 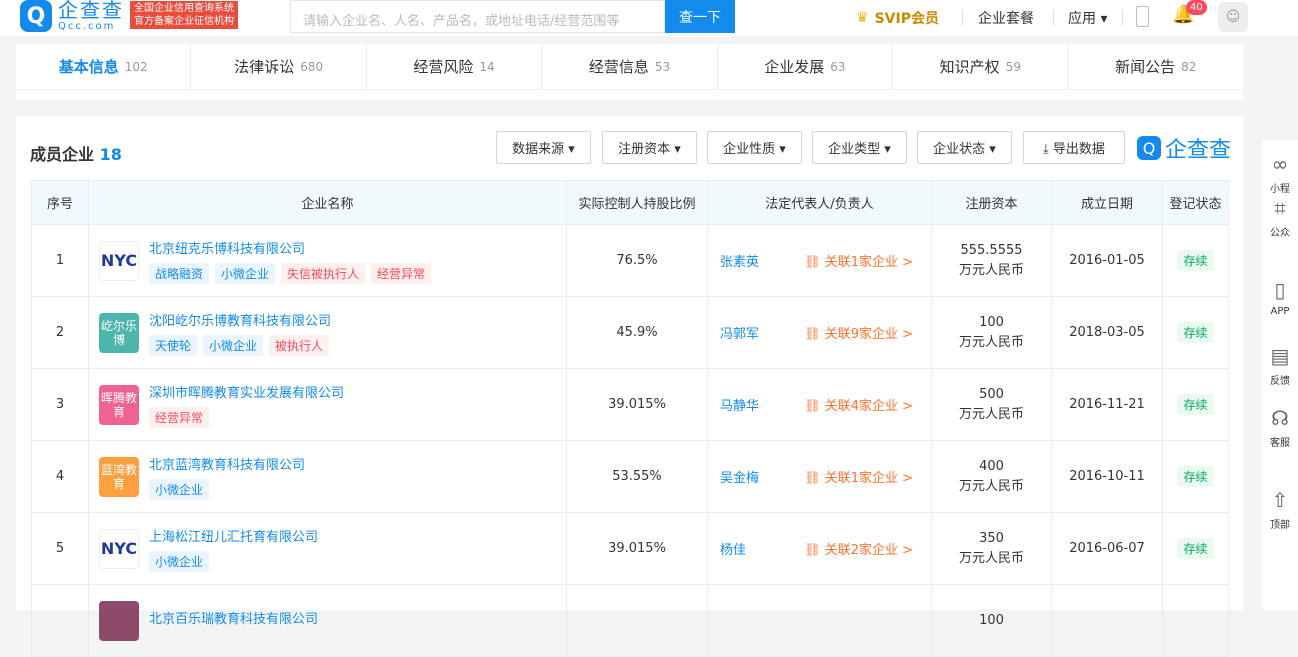 What do you see at coordinates (733, 332) in the screenshot?
I see `legal-rep-link: 冯郭军` at bounding box center [733, 332].